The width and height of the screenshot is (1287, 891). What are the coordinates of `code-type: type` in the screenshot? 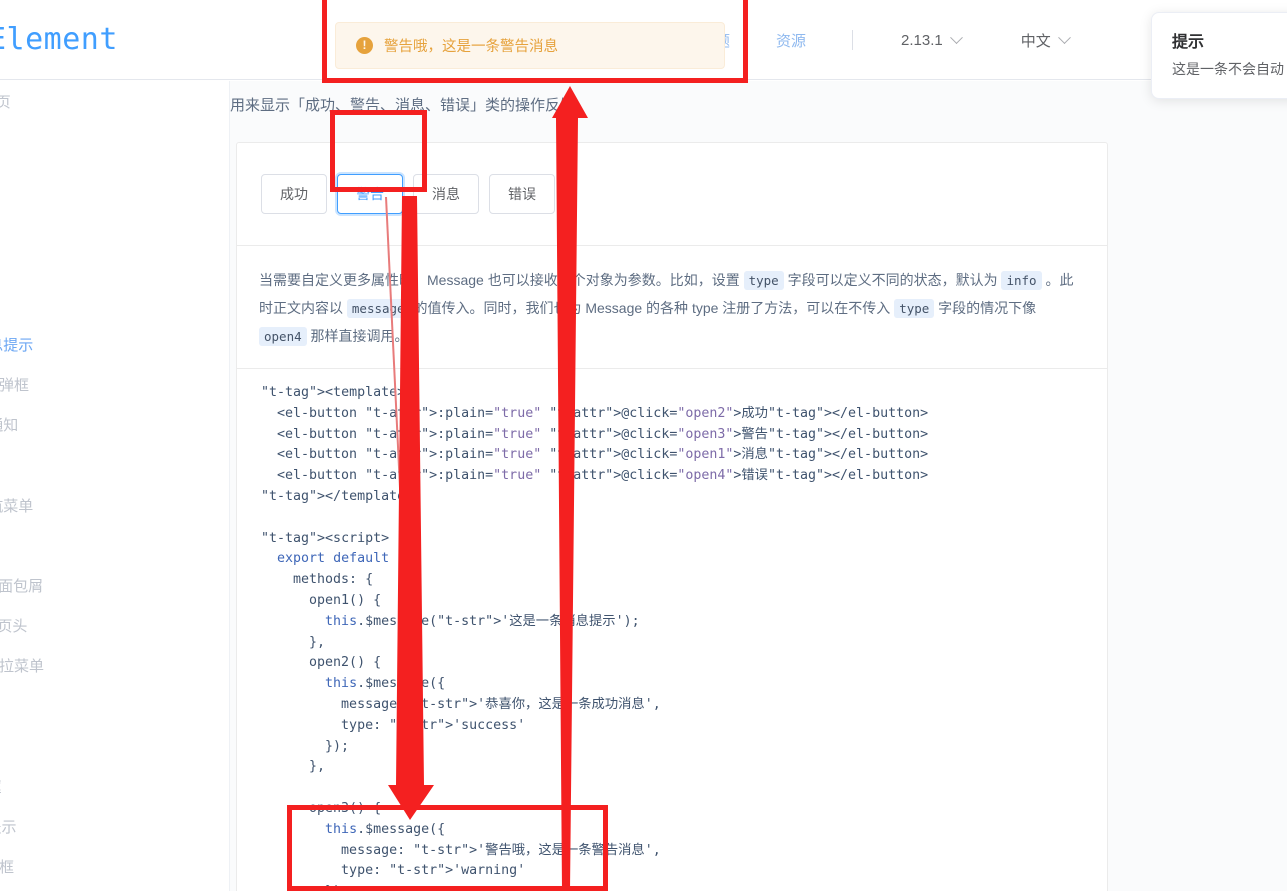 It's located at (763, 280).